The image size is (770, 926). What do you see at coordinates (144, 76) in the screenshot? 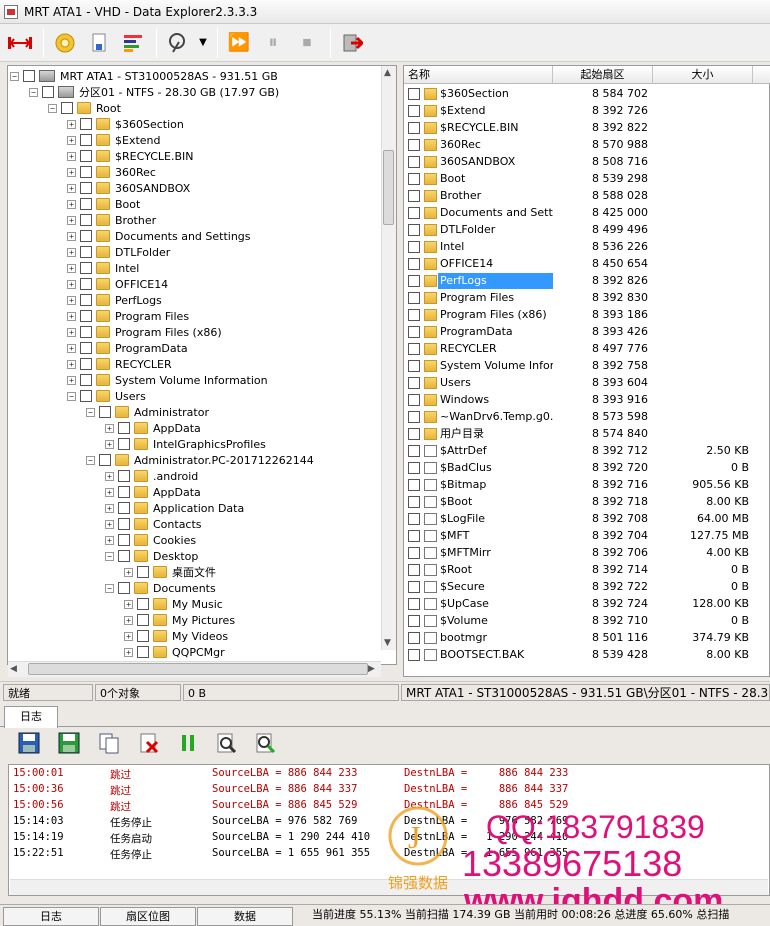
I see `tree-node-disk: − MRT ATA1 - ST31000528AS - 931.51 GB` at bounding box center [144, 76].